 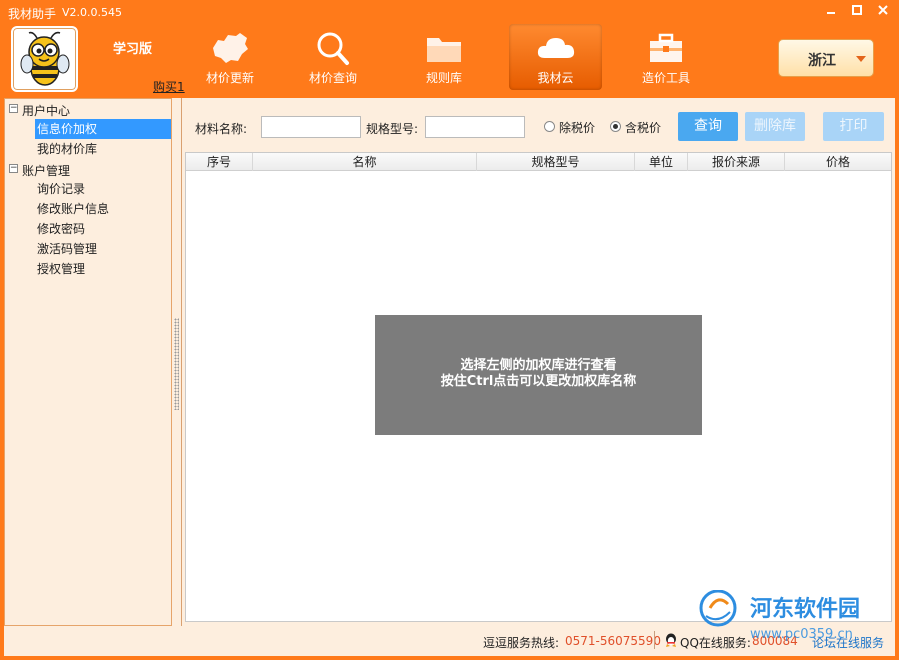 I want to click on maximize-icon, so click(x=857, y=12).